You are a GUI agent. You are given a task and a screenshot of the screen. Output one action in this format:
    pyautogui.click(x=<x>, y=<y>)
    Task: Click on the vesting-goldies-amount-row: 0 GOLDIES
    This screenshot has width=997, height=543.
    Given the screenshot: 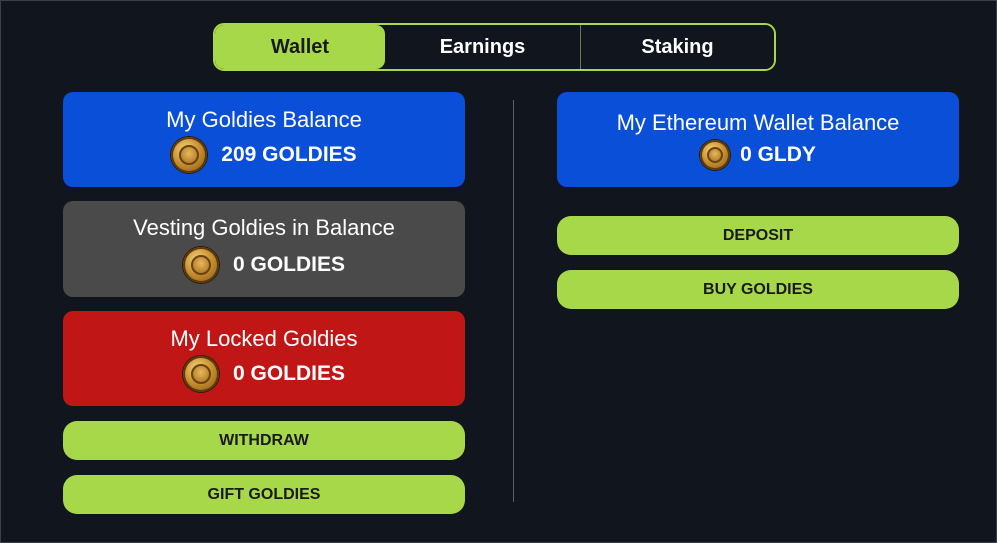 What is the action you would take?
    pyautogui.click(x=264, y=265)
    